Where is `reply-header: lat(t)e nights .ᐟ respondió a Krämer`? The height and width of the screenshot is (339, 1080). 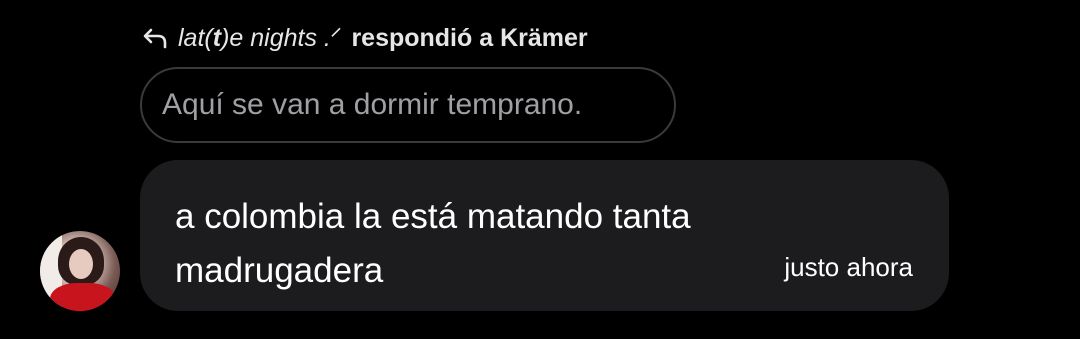 reply-header: lat(t)e nights .ᐟ respondió a Krämer is located at coordinates (365, 38).